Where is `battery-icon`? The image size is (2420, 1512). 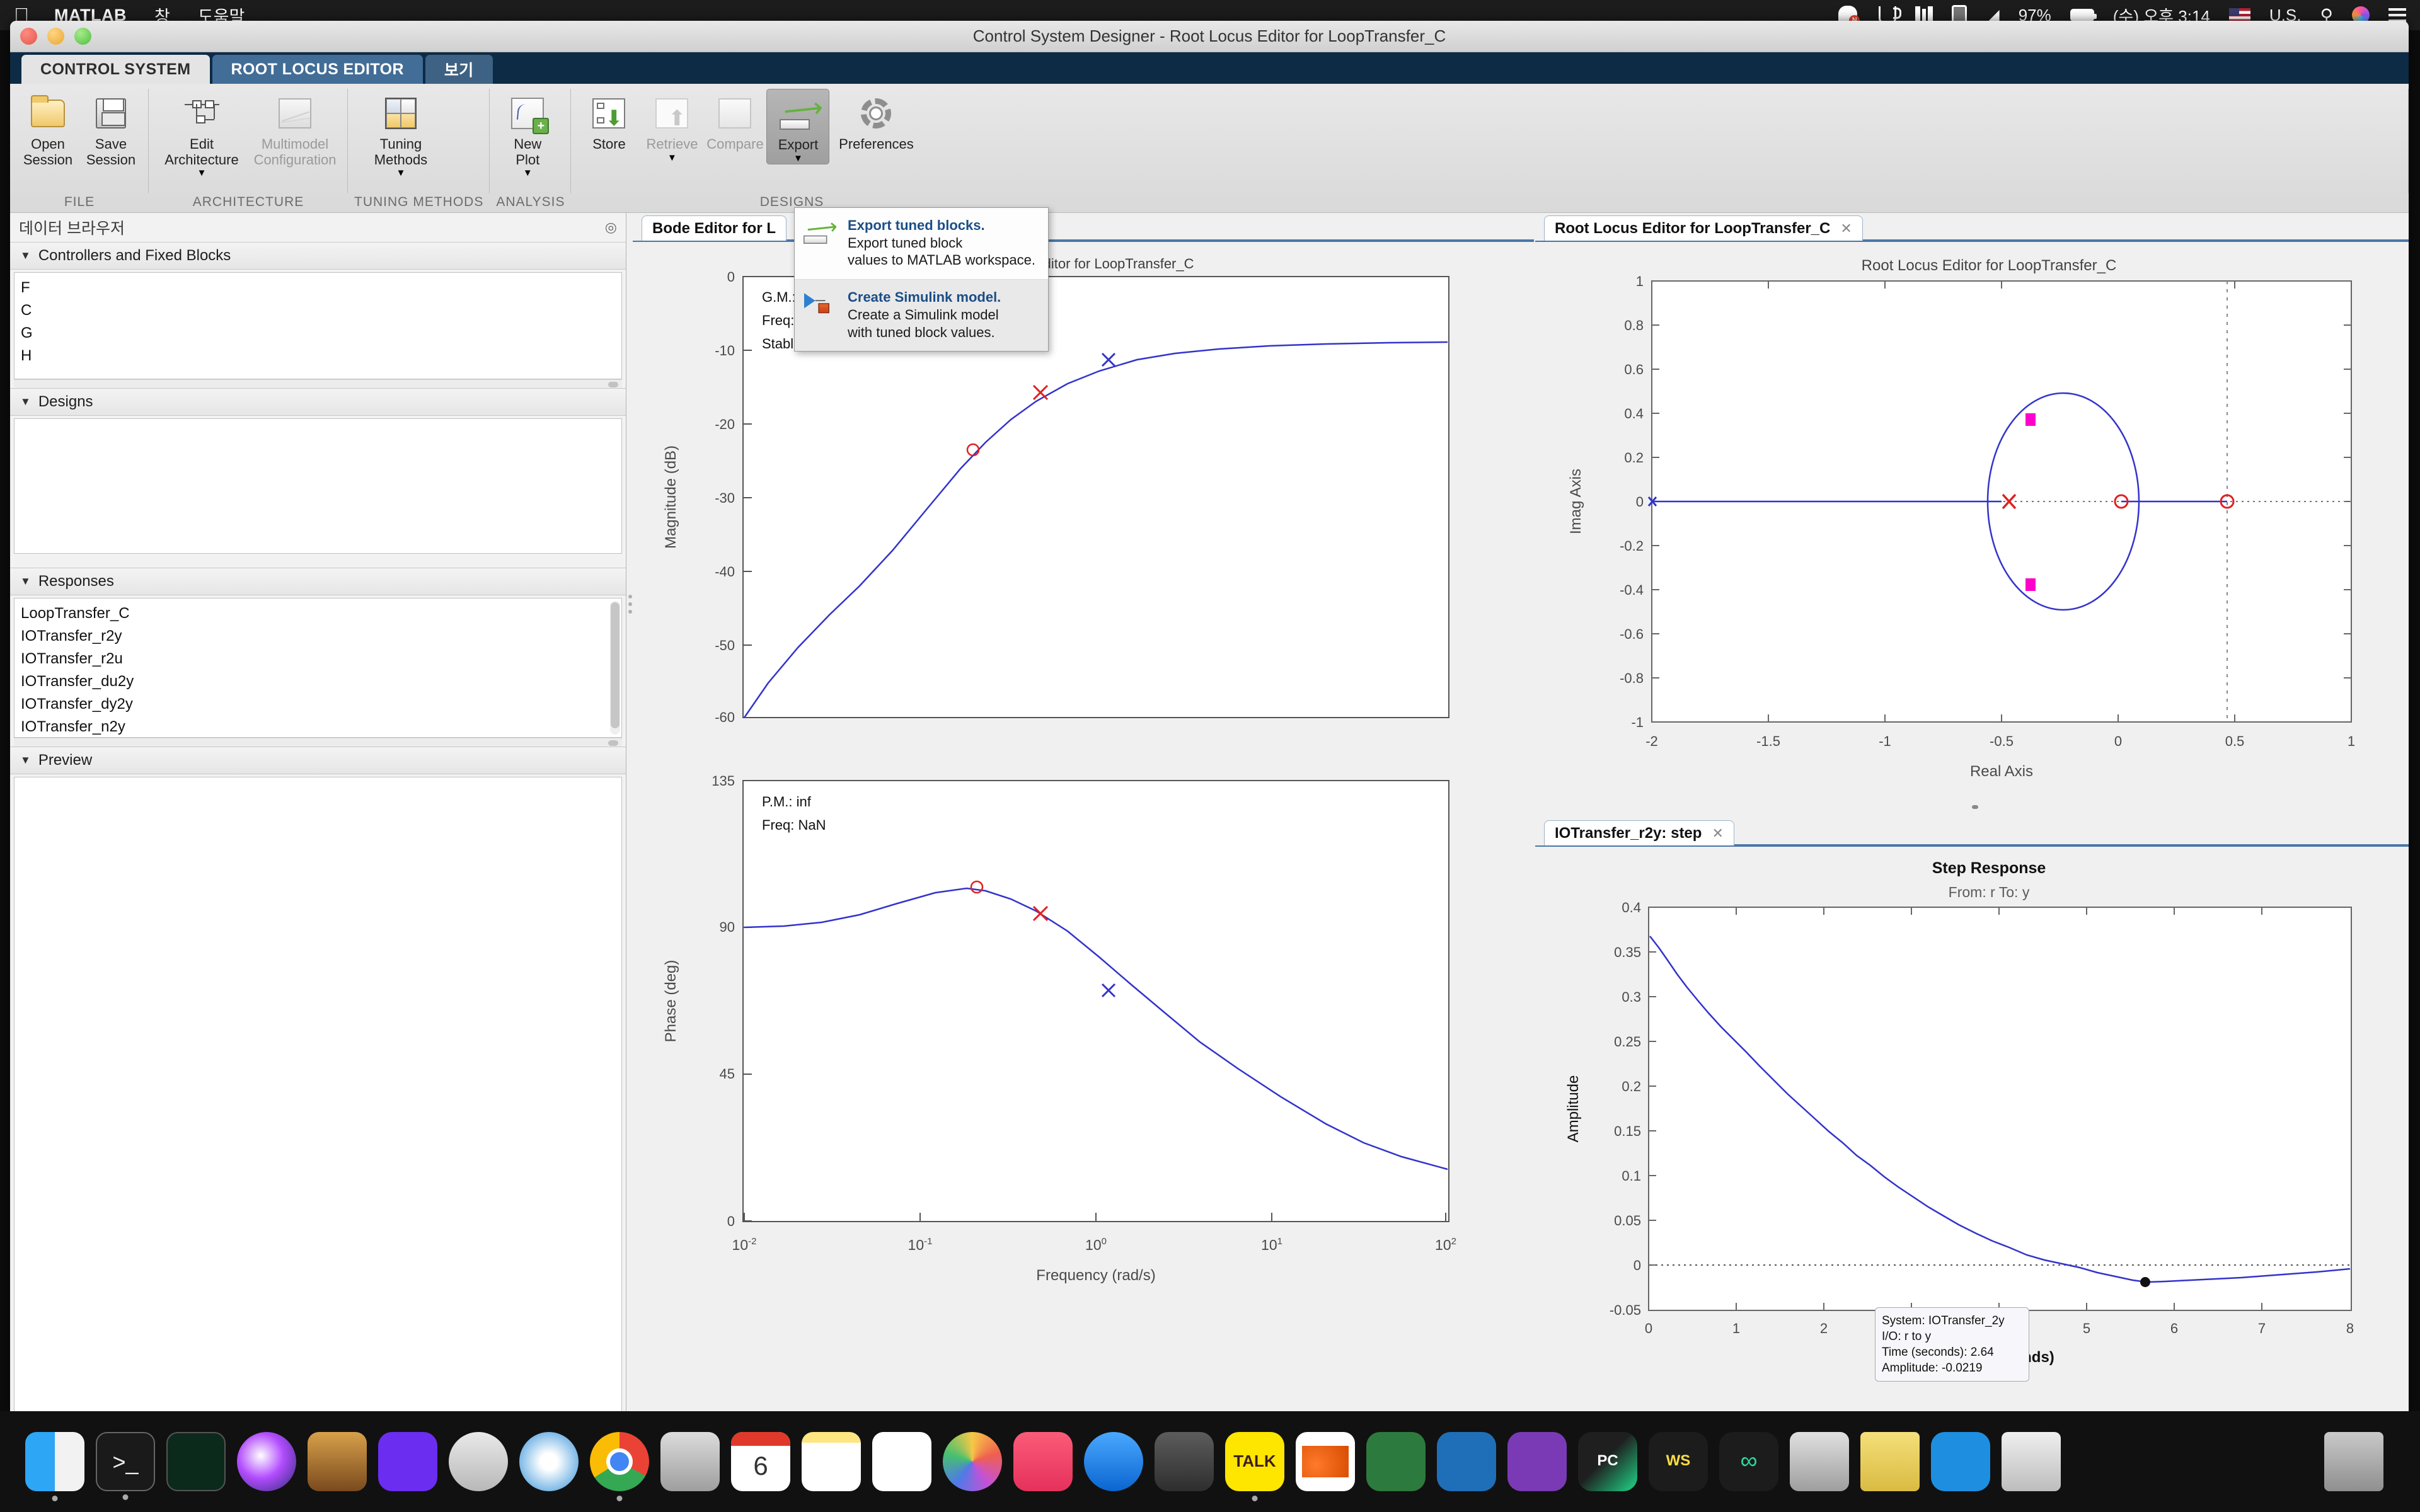 battery-icon is located at coordinates (2083, 15).